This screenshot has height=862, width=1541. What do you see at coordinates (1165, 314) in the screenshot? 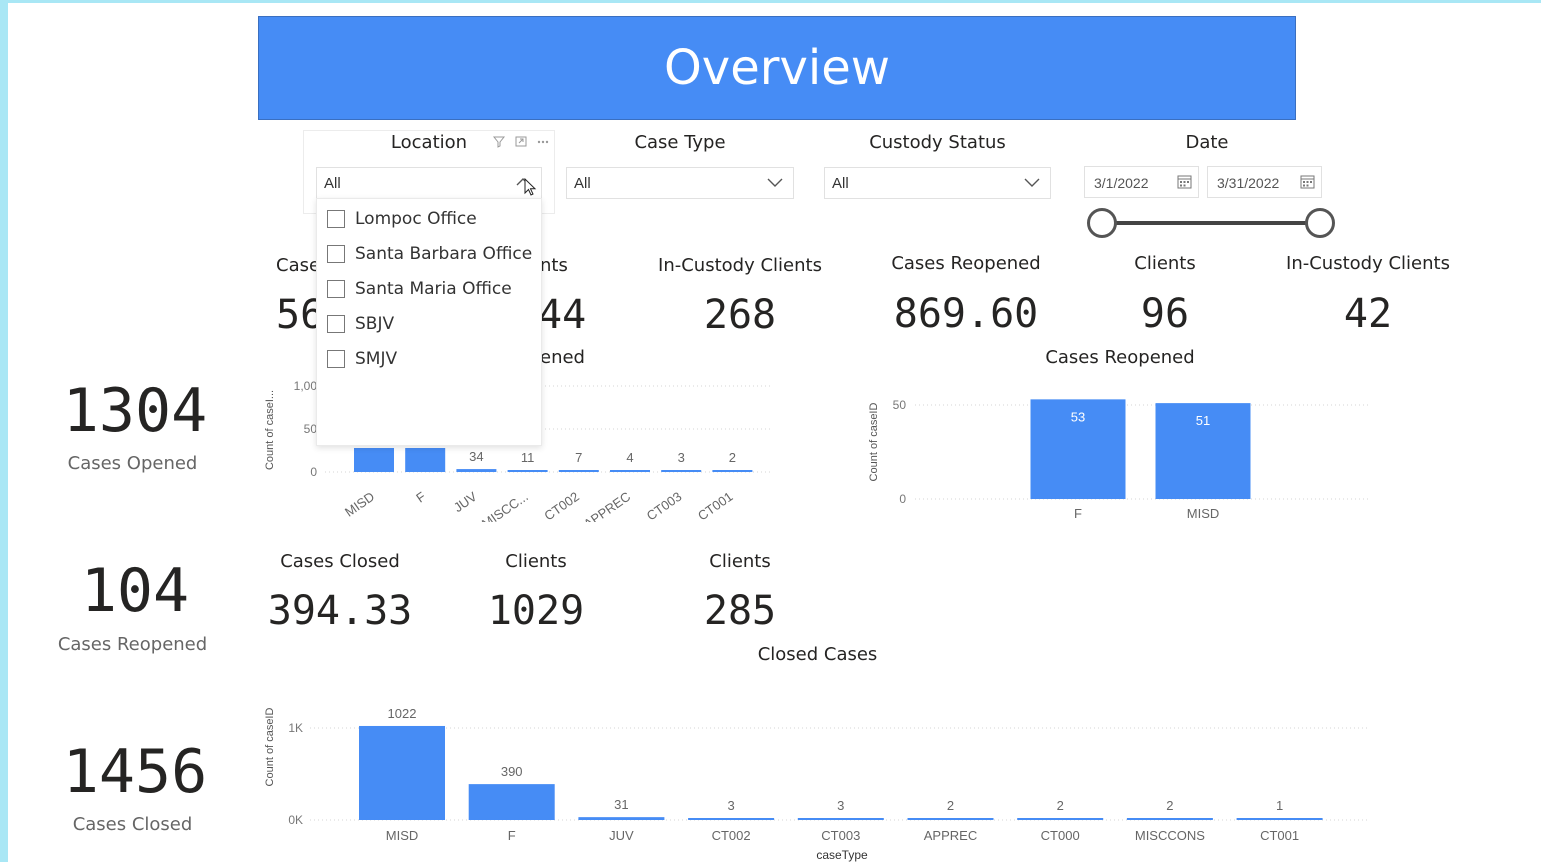
I see `kpi-reopened-clients-value: 96` at bounding box center [1165, 314].